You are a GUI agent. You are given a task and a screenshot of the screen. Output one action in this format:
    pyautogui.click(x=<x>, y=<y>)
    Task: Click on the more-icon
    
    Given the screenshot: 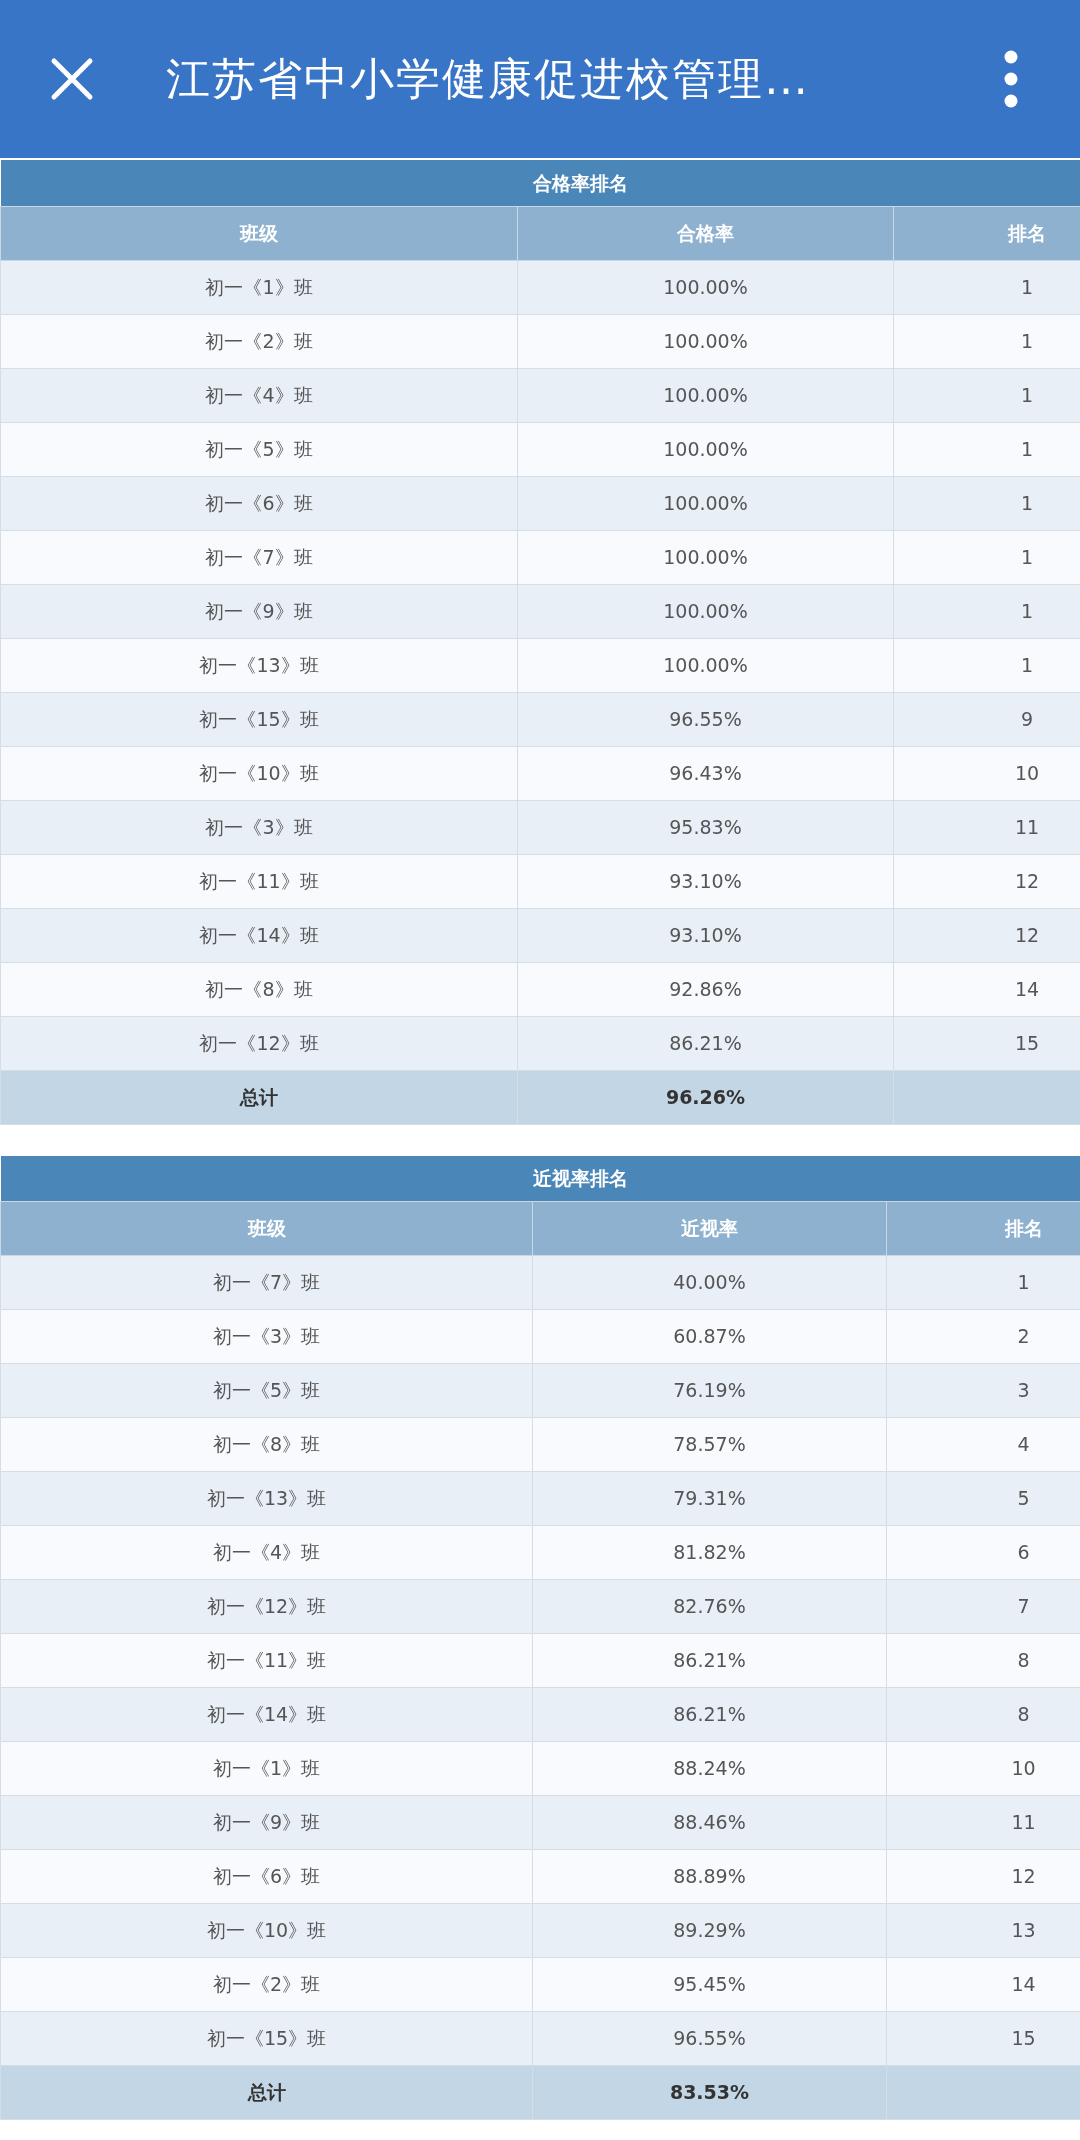 What is the action you would take?
    pyautogui.click(x=1011, y=79)
    